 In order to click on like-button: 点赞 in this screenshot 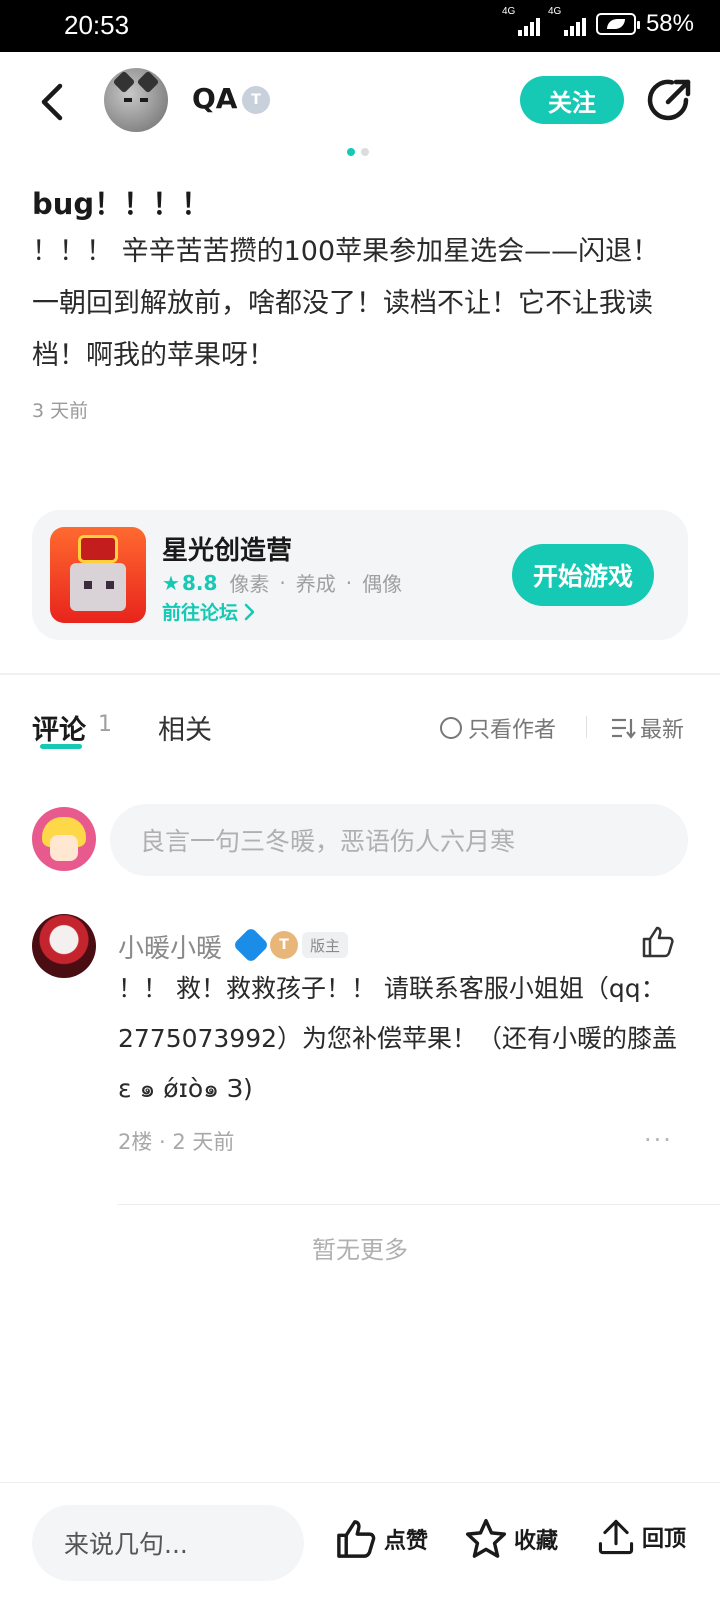, I will do `click(381, 1539)`.